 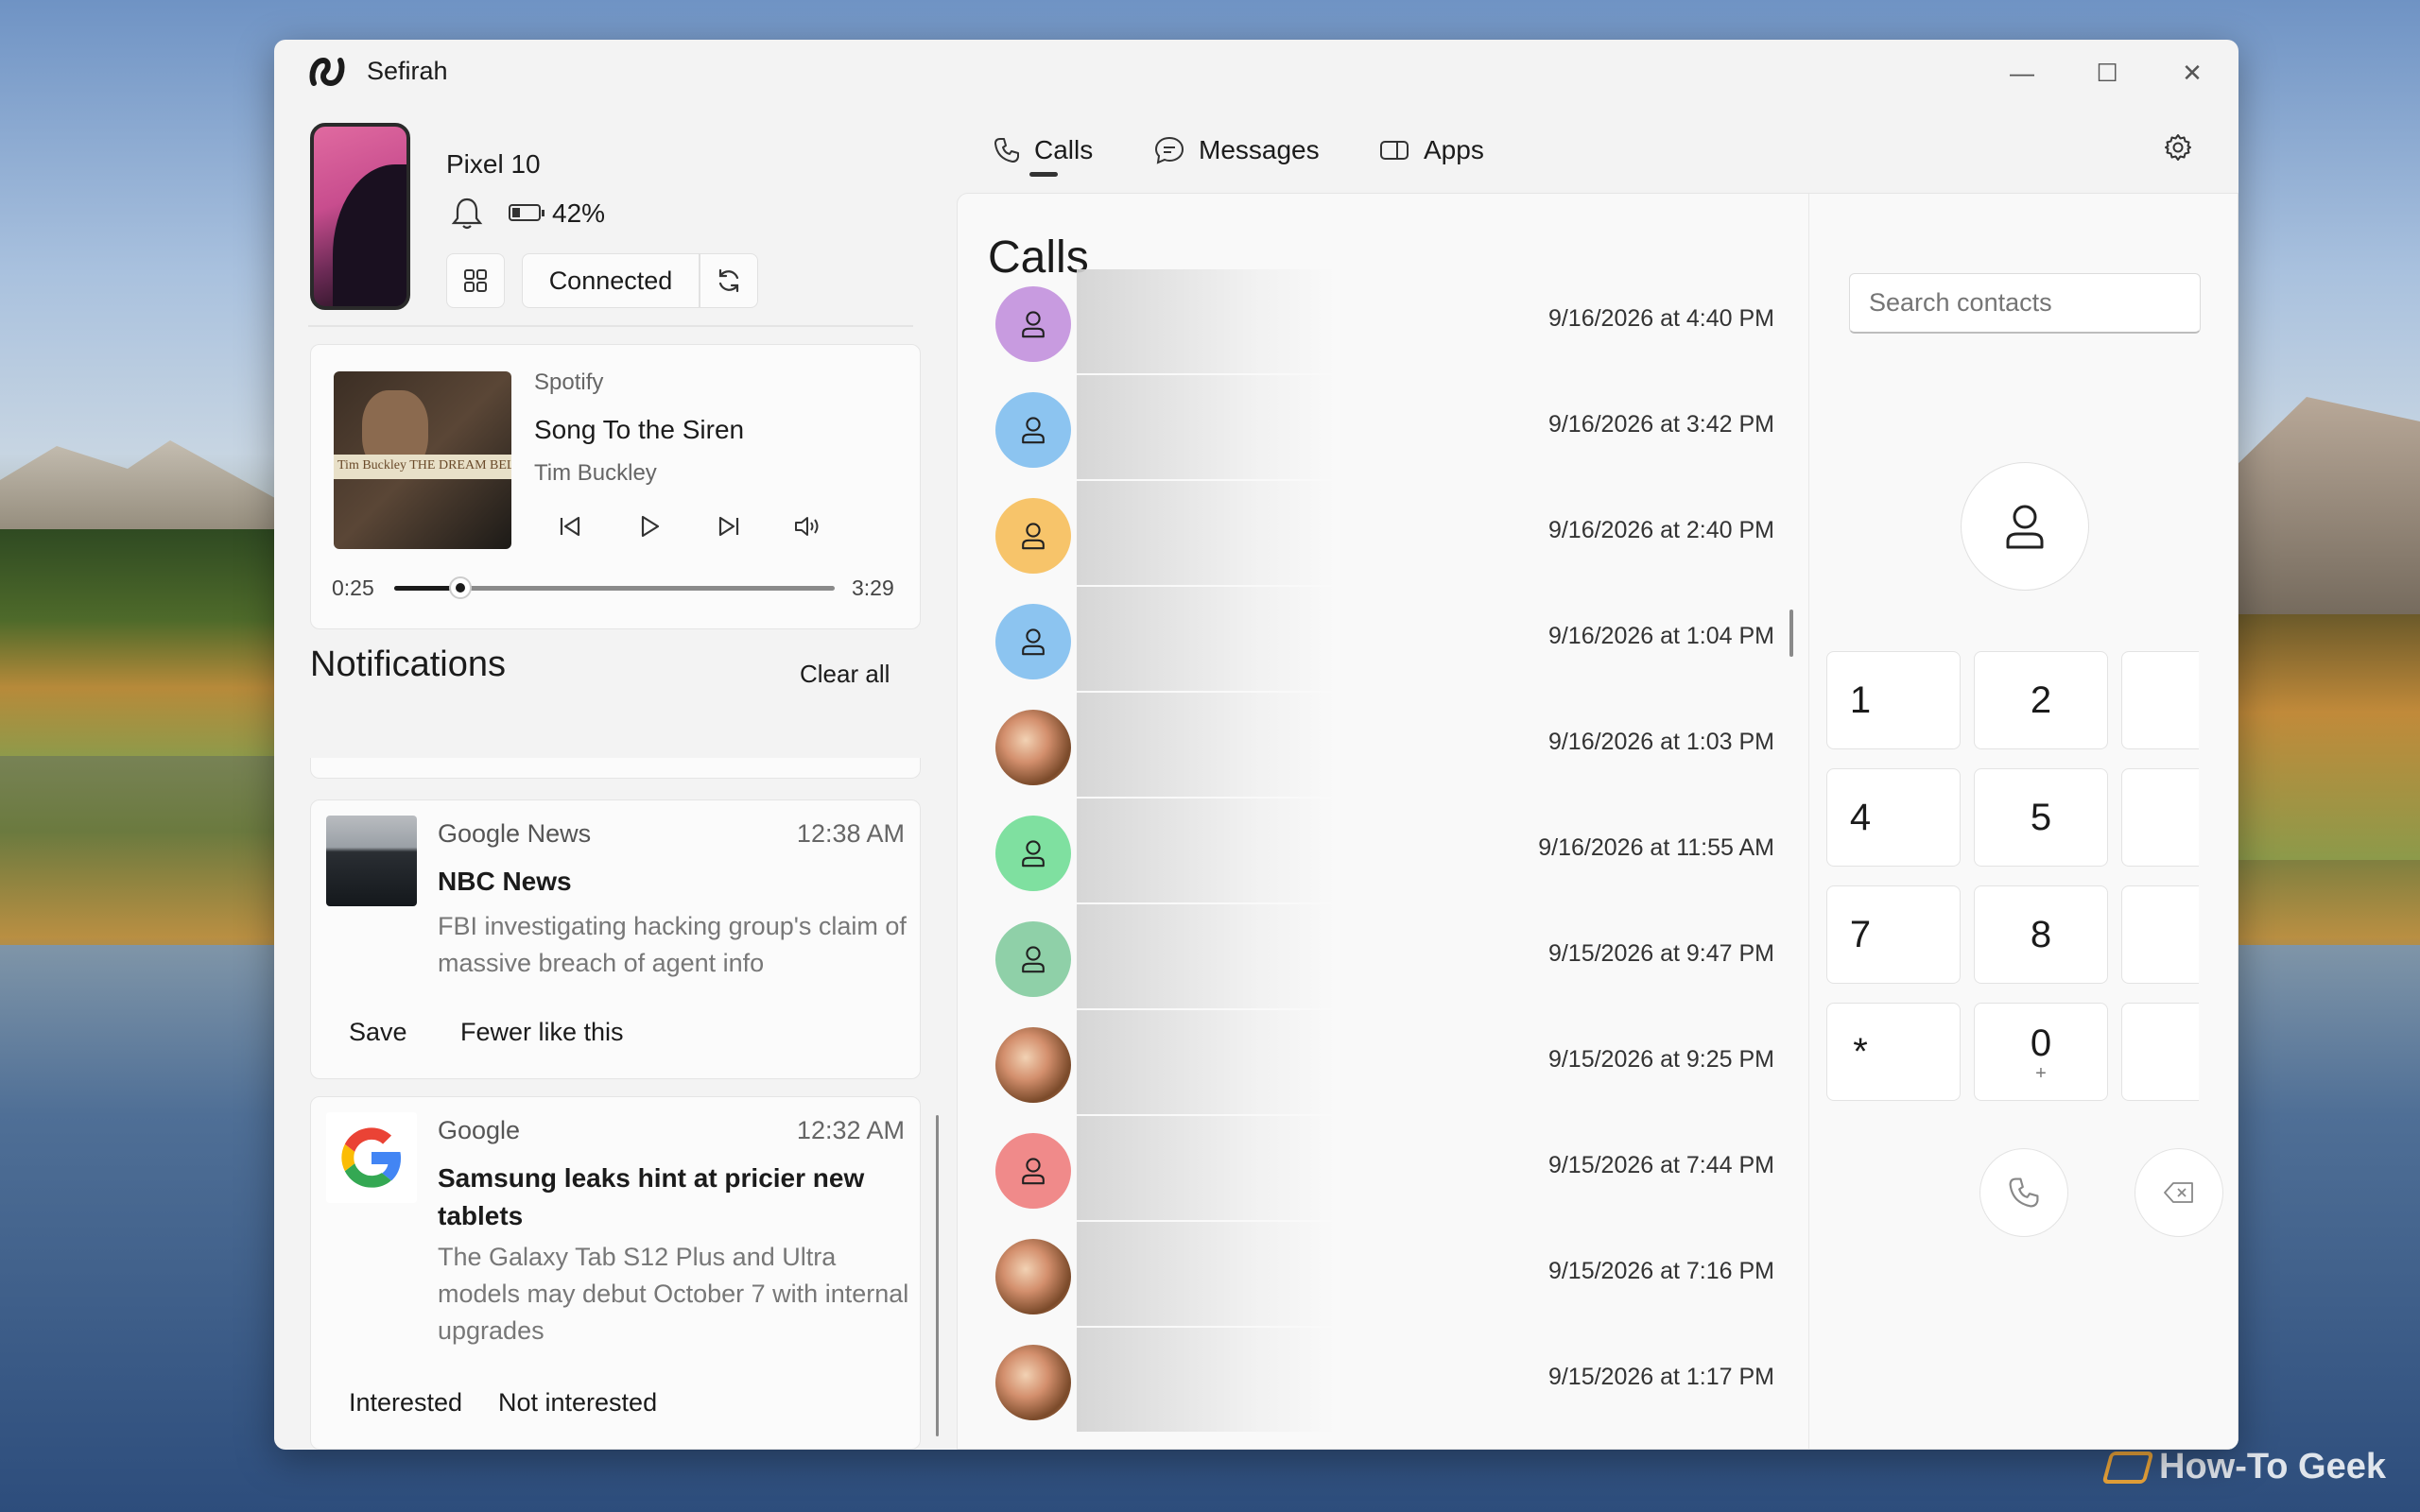 What do you see at coordinates (729, 526) in the screenshot?
I see `next-track-button` at bounding box center [729, 526].